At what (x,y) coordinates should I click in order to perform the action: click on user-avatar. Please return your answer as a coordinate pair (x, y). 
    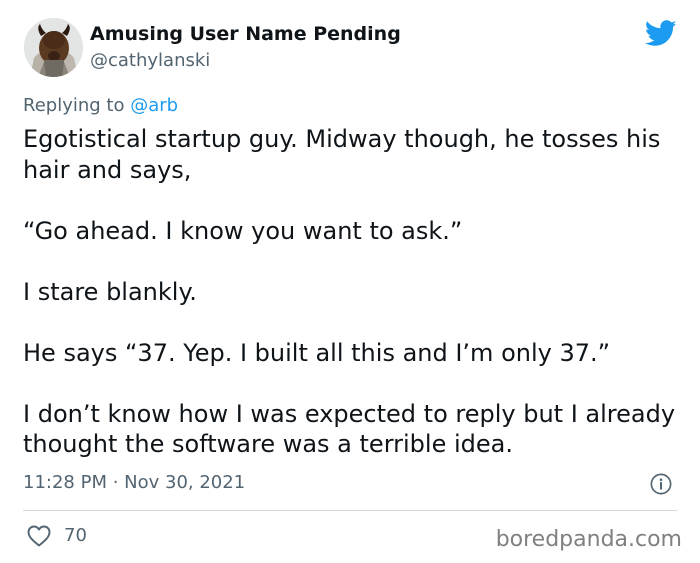
    Looking at the image, I should click on (53, 47).